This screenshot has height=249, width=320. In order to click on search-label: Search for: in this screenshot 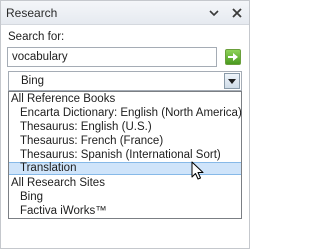, I will do `click(36, 37)`.